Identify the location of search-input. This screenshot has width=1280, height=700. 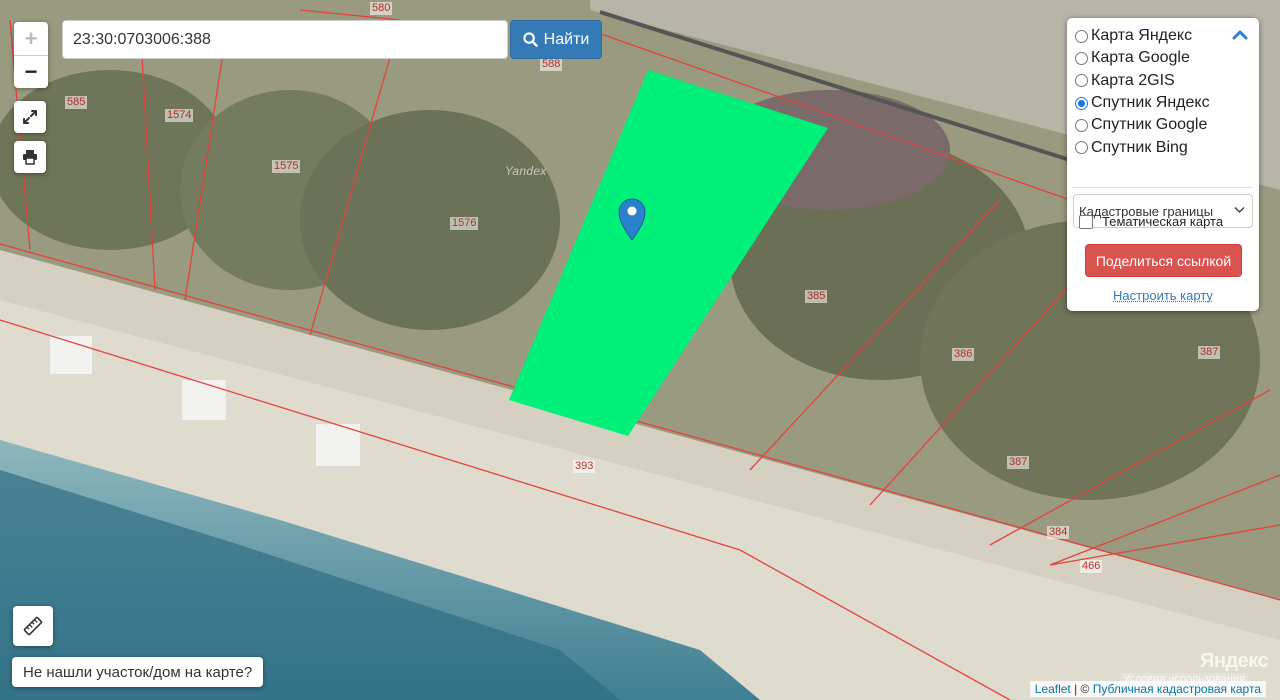
(285, 39).